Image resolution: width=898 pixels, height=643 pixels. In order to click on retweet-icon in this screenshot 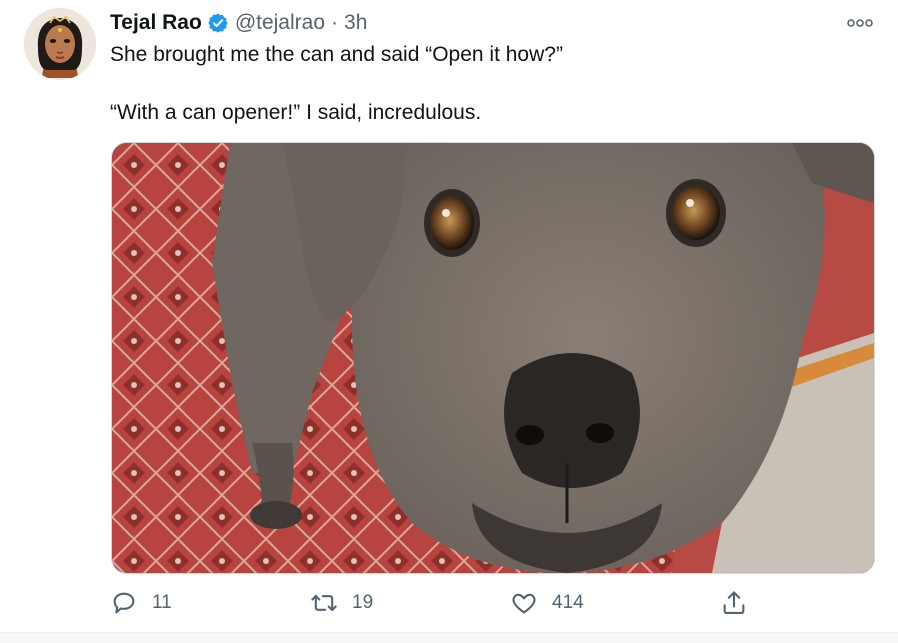, I will do `click(324, 603)`.